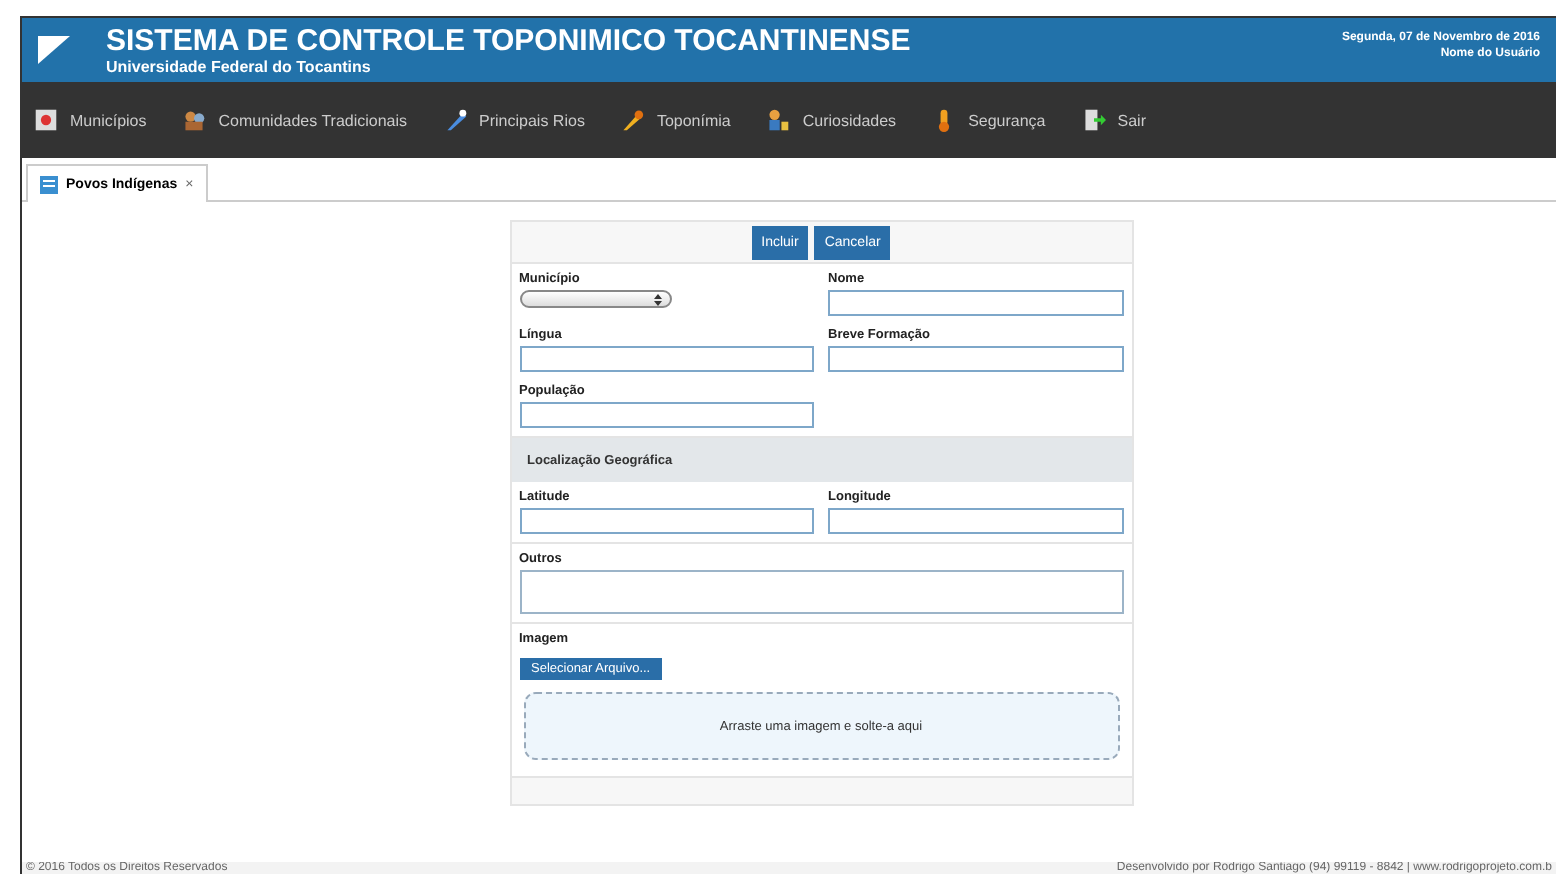  Describe the element at coordinates (632, 120) in the screenshot. I see `pushpin-icon` at that location.